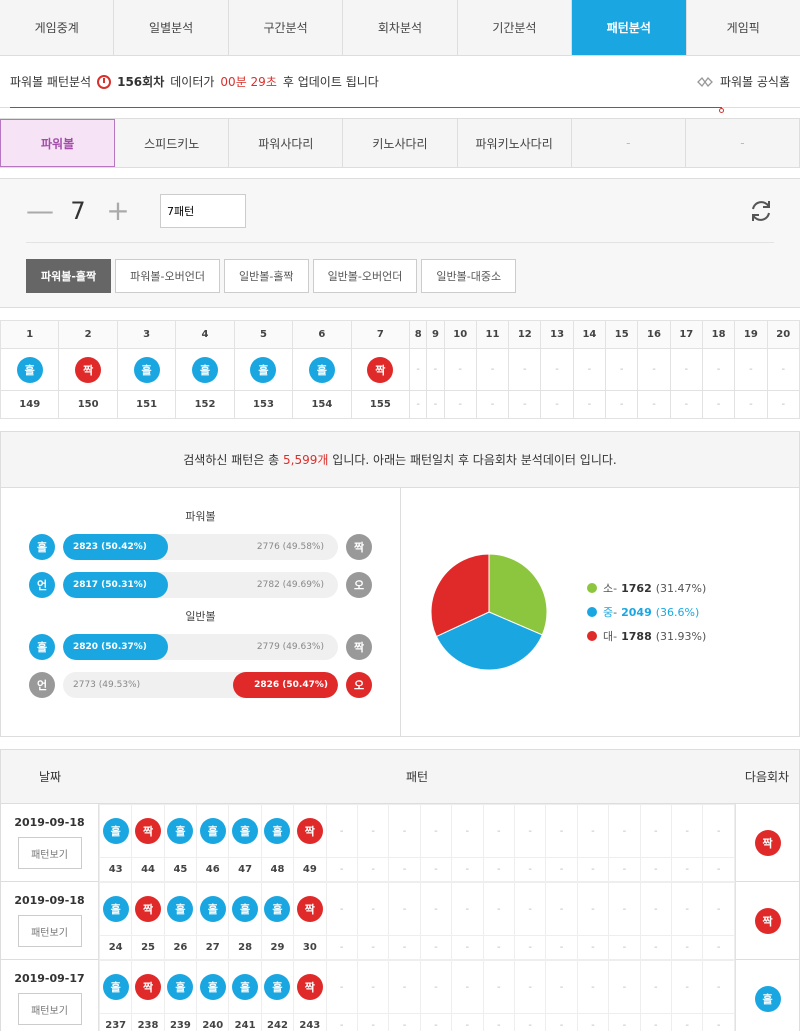 This screenshot has height=1031, width=800. I want to click on nav-tab: 구간분석, so click(286, 27).